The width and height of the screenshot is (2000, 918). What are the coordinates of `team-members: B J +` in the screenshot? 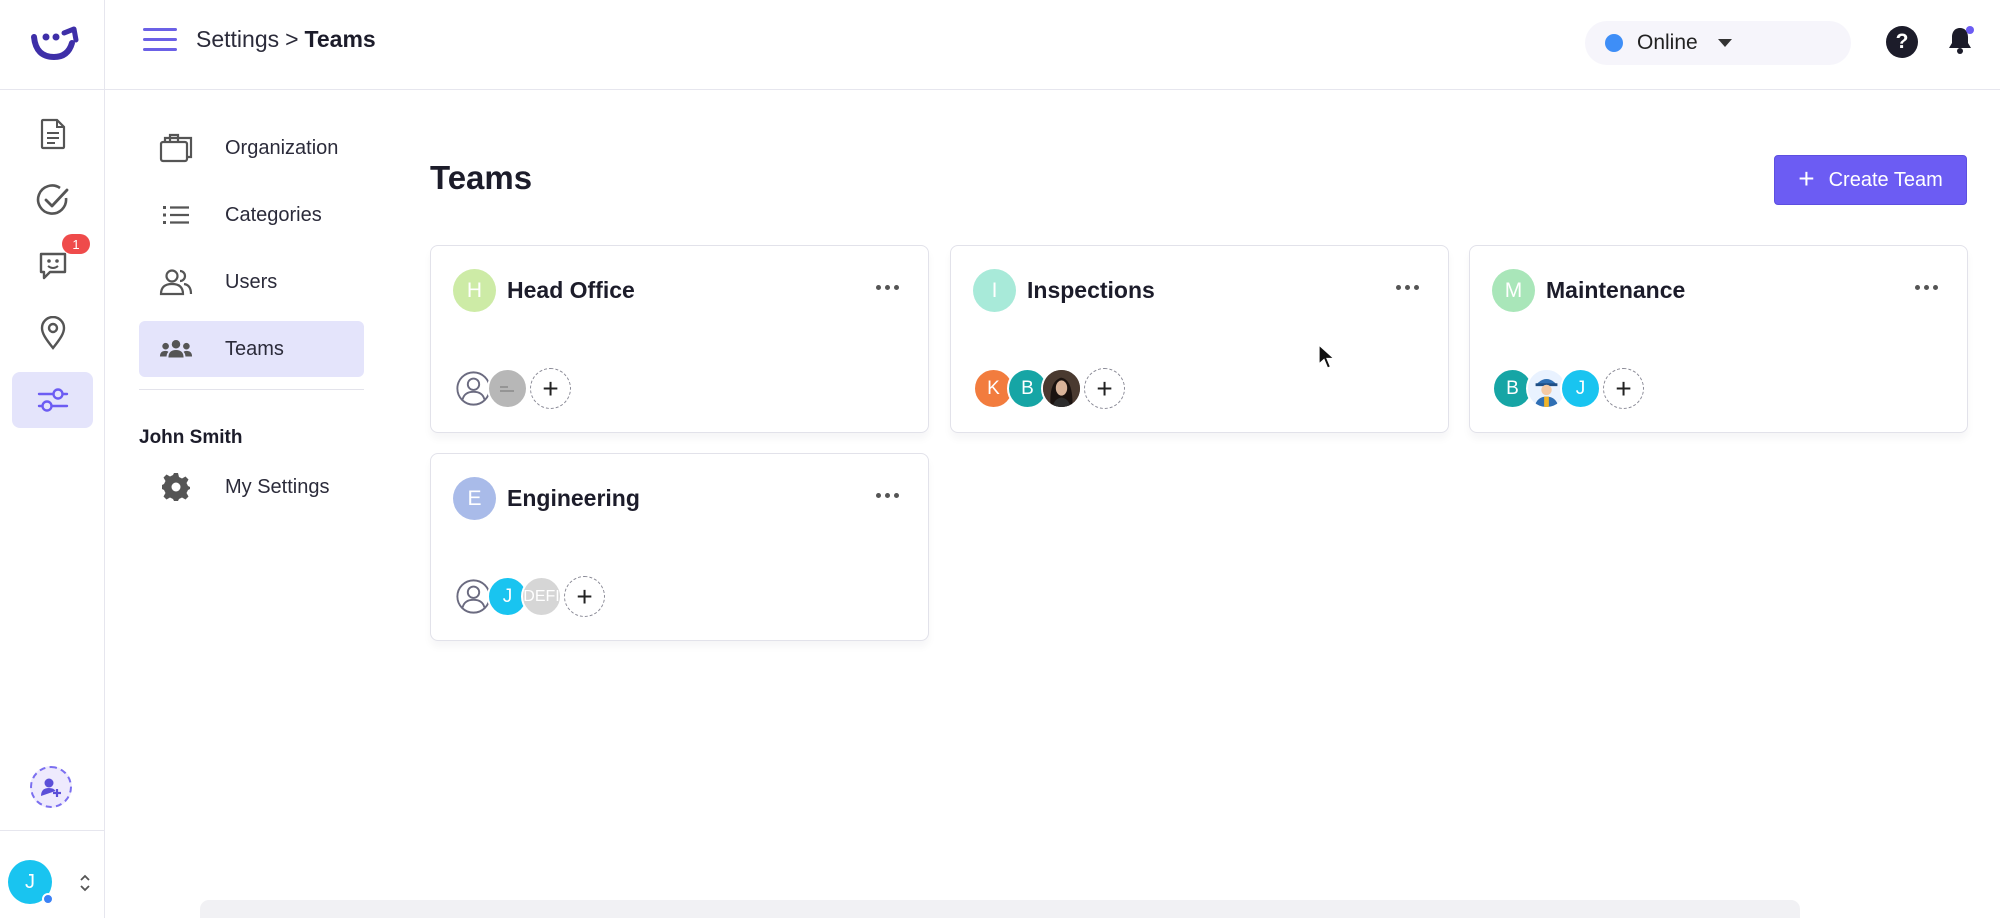 It's located at (1568, 388).